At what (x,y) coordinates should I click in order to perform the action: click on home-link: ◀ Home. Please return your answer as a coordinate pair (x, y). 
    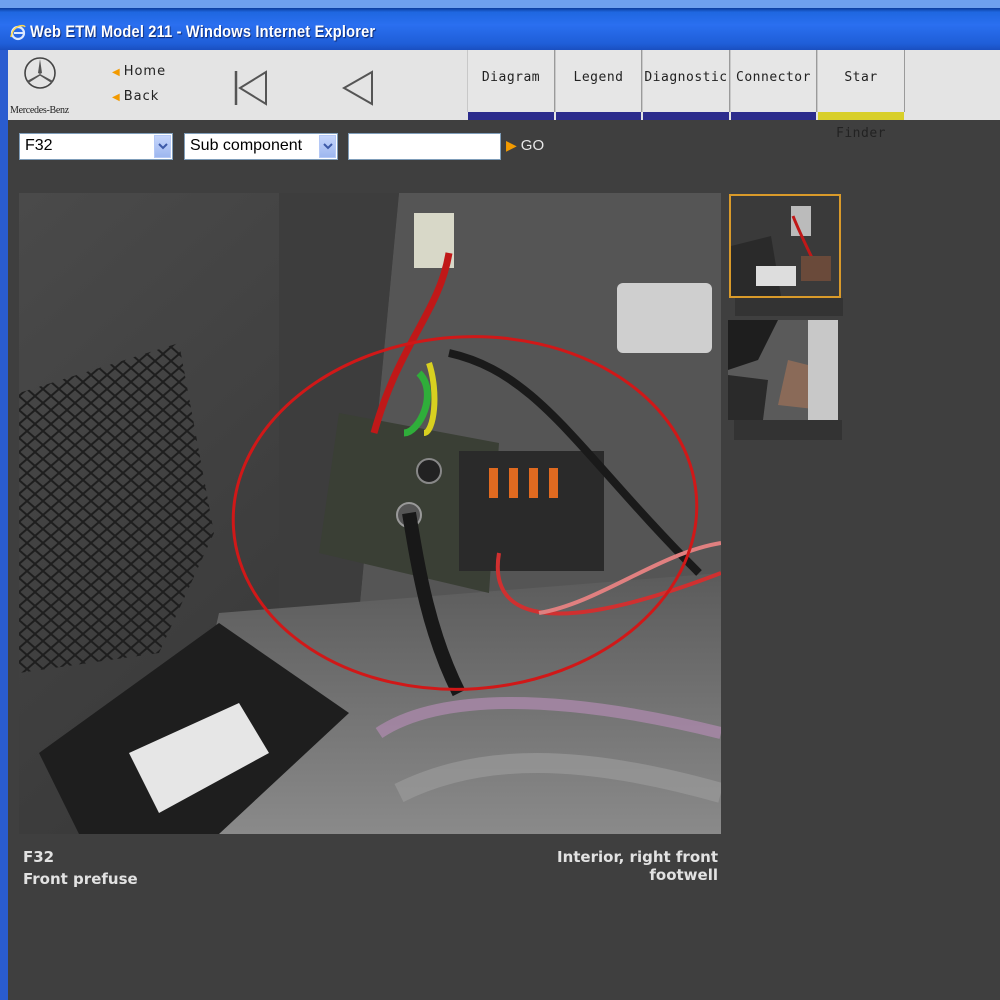
    Looking at the image, I should click on (139, 71).